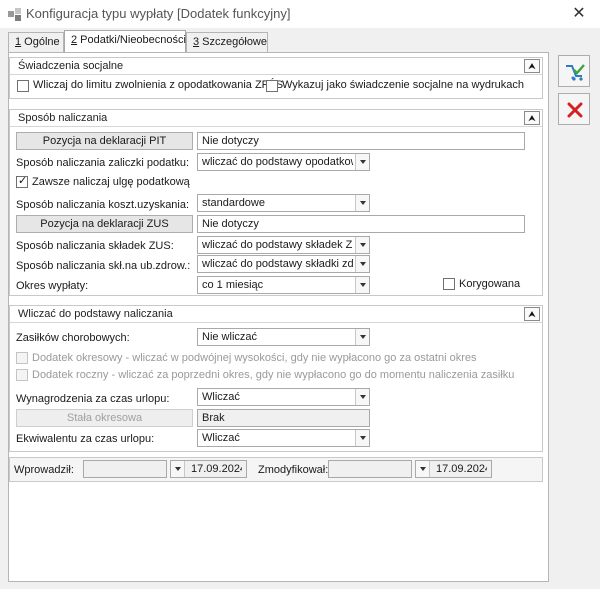  What do you see at coordinates (449, 284) in the screenshot?
I see `korygowana-checkbox` at bounding box center [449, 284].